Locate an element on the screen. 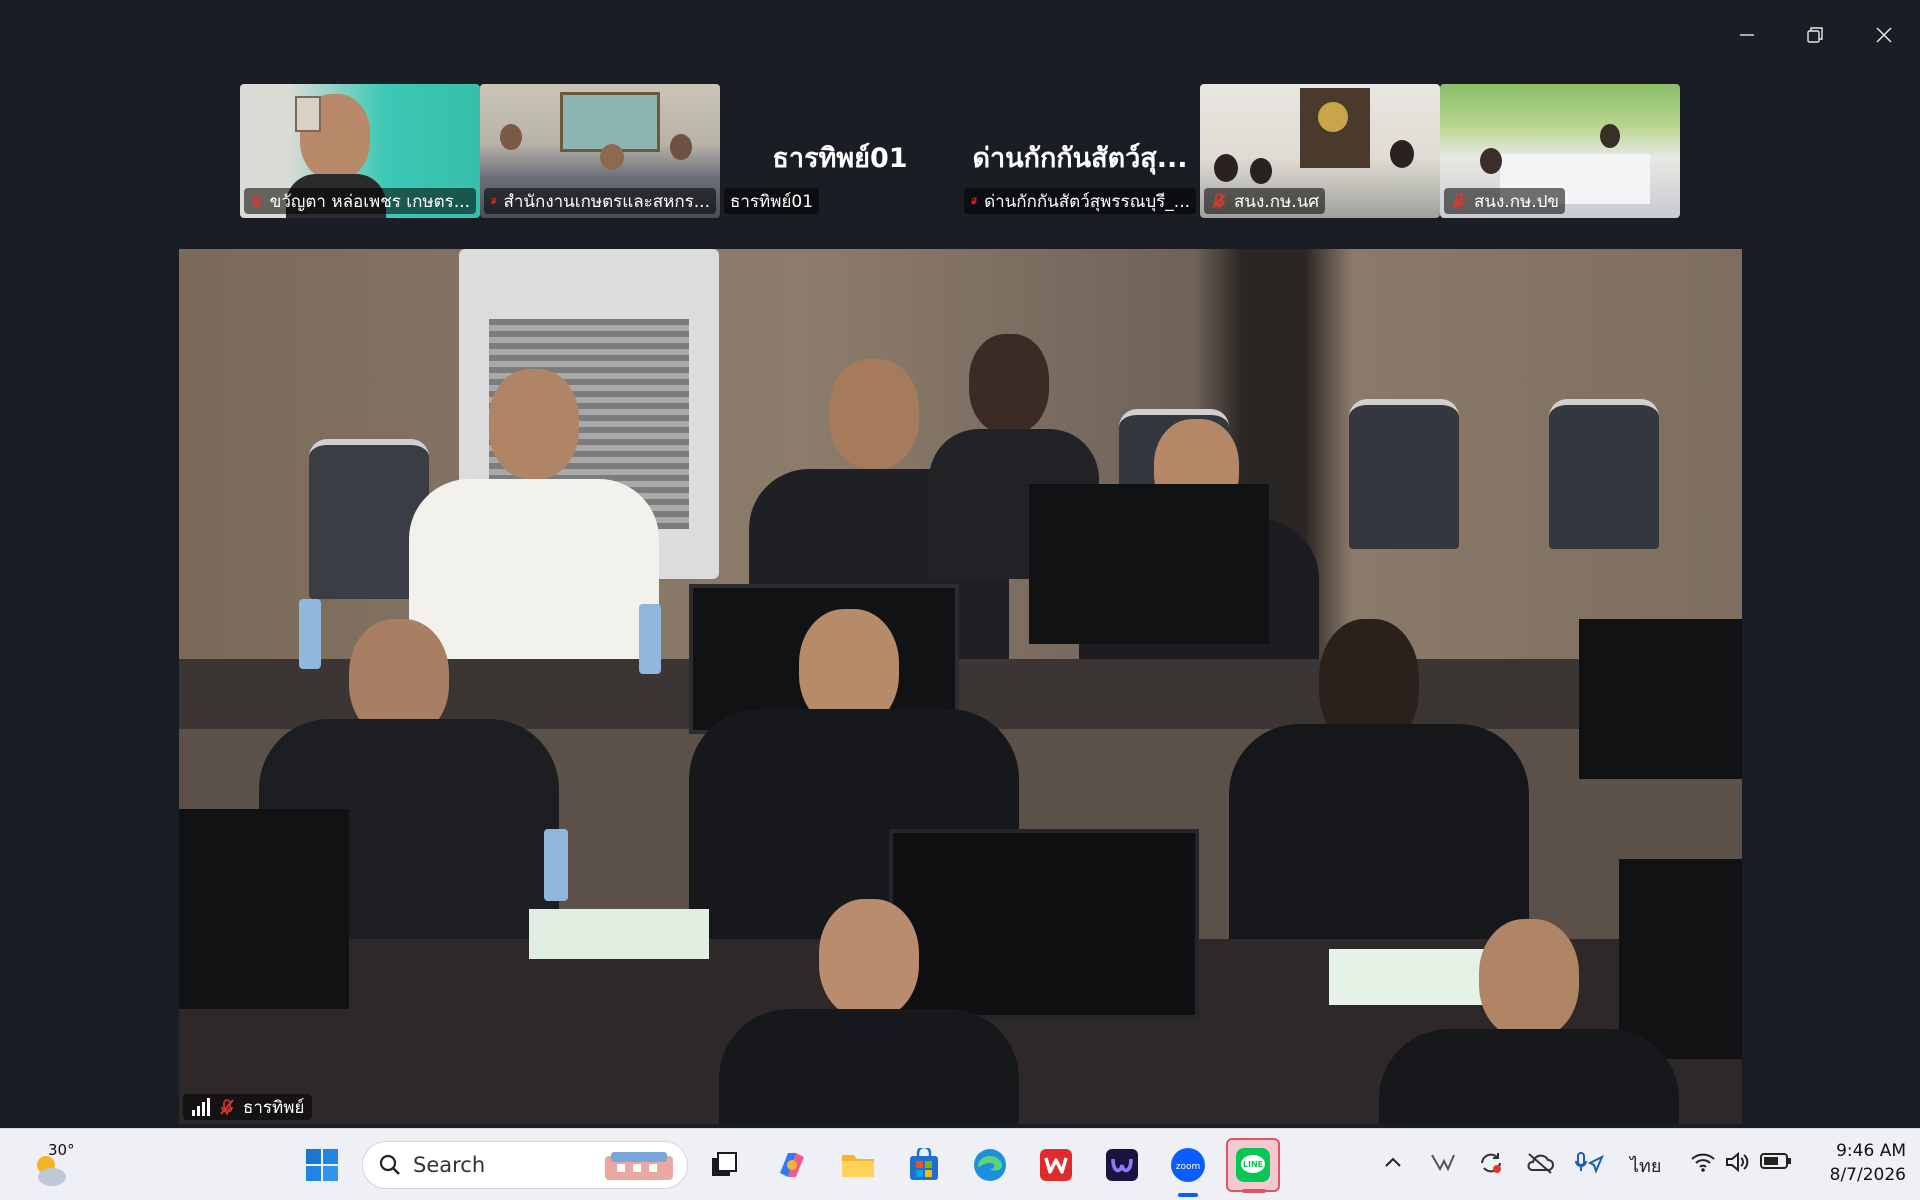 This screenshot has width=1920, height=1200. battery-button is located at coordinates (1776, 1163).